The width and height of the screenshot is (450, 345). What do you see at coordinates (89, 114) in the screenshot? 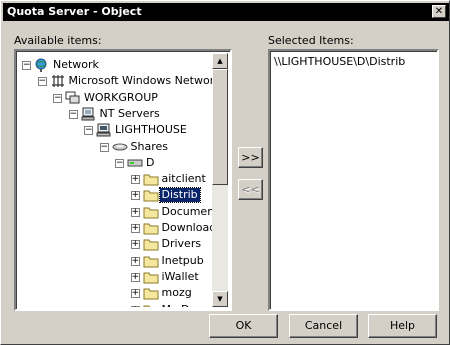
I see `servers-icon` at bounding box center [89, 114].